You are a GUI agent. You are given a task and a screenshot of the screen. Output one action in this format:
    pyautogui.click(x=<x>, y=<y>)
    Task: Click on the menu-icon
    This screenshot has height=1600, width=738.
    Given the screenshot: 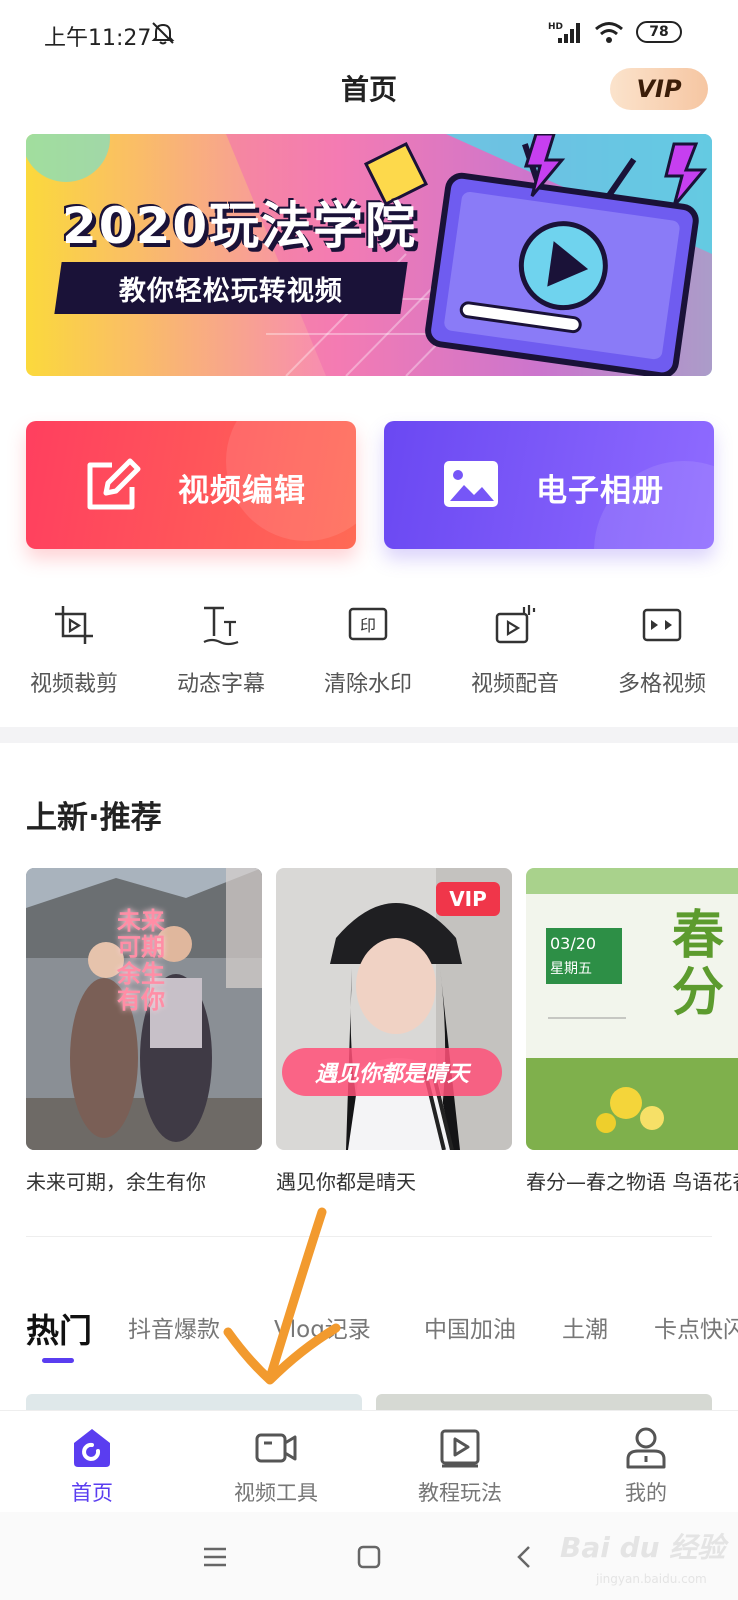 What is the action you would take?
    pyautogui.click(x=215, y=1557)
    